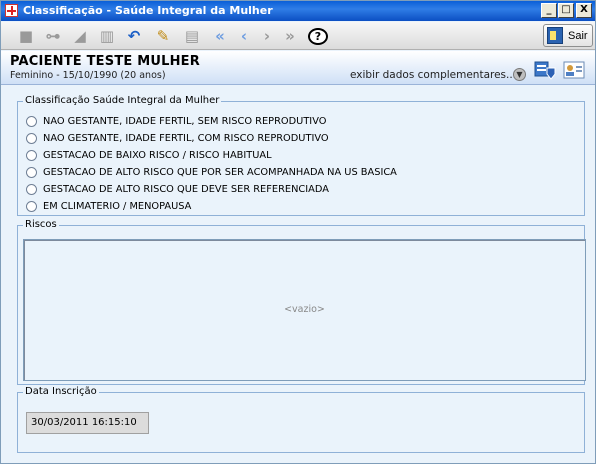 The image size is (596, 464). I want to click on inscricao-legend: Data Inscrição, so click(61, 391).